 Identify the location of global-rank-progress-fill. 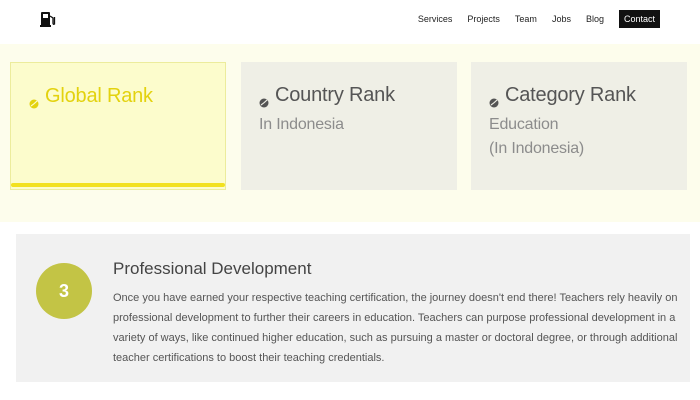
(118, 185).